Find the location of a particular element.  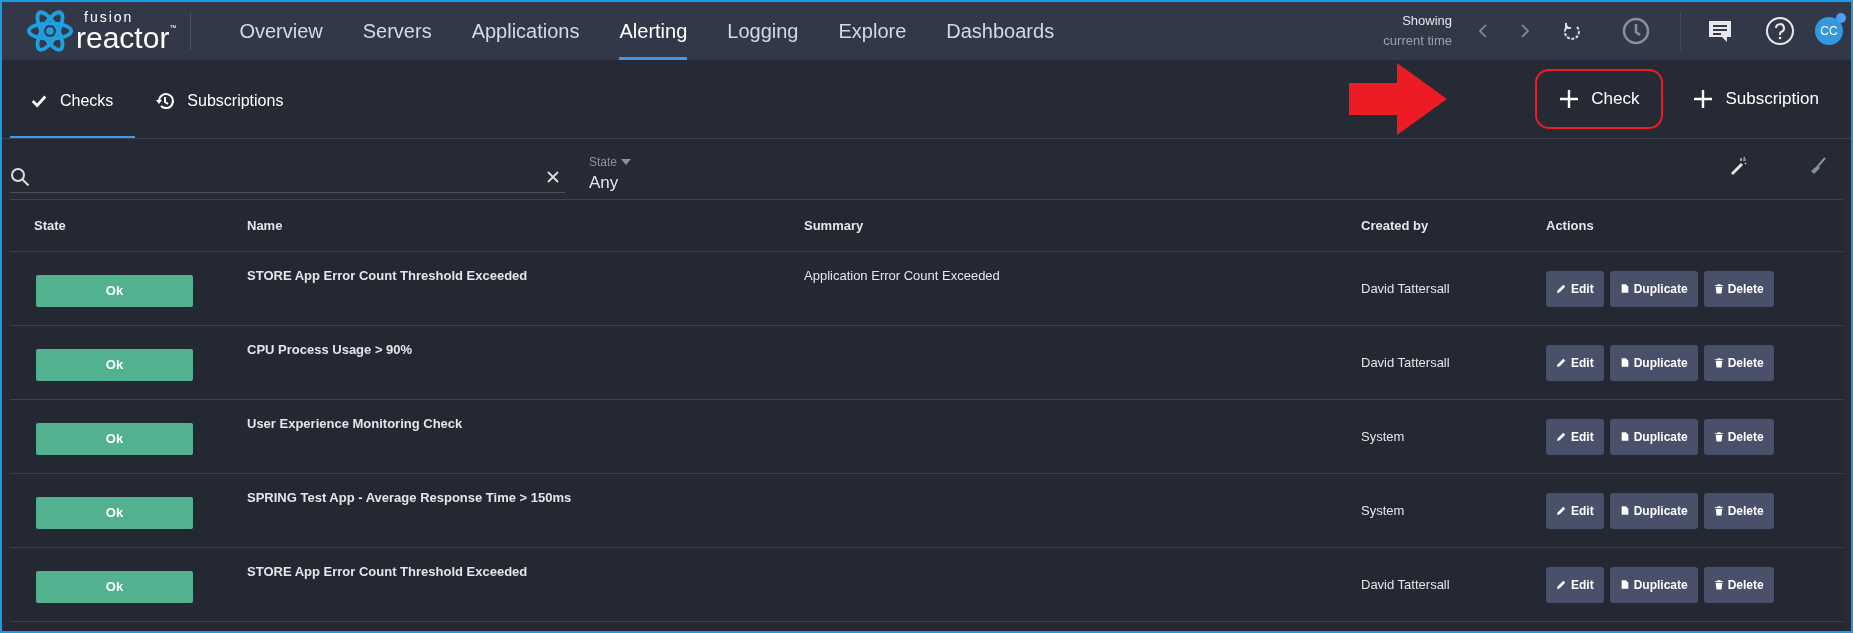

check-name: CPU Process Usage > 90% is located at coordinates (330, 349).